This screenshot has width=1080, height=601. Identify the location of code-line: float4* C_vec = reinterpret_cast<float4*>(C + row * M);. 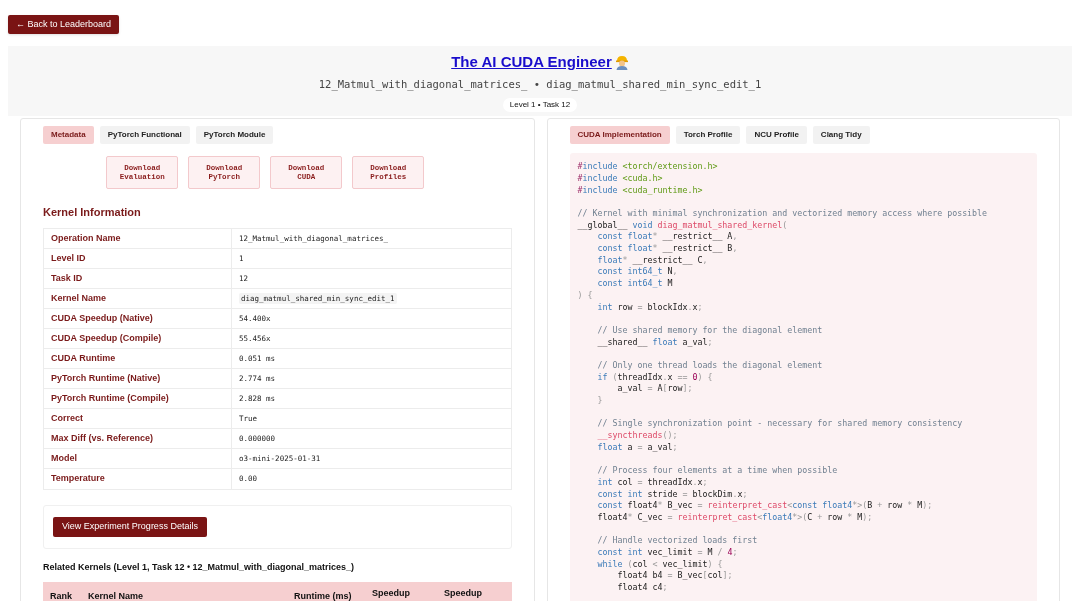
(735, 517).